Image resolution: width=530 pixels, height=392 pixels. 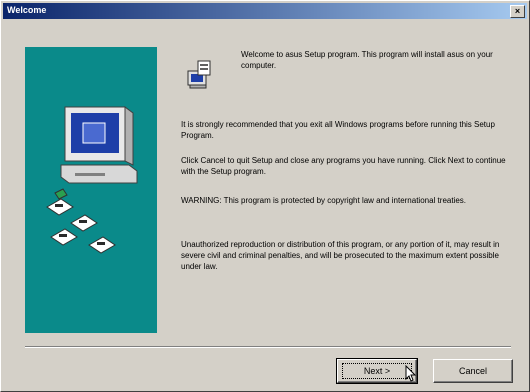 What do you see at coordinates (377, 371) in the screenshot?
I see `next-button-label: Next >` at bounding box center [377, 371].